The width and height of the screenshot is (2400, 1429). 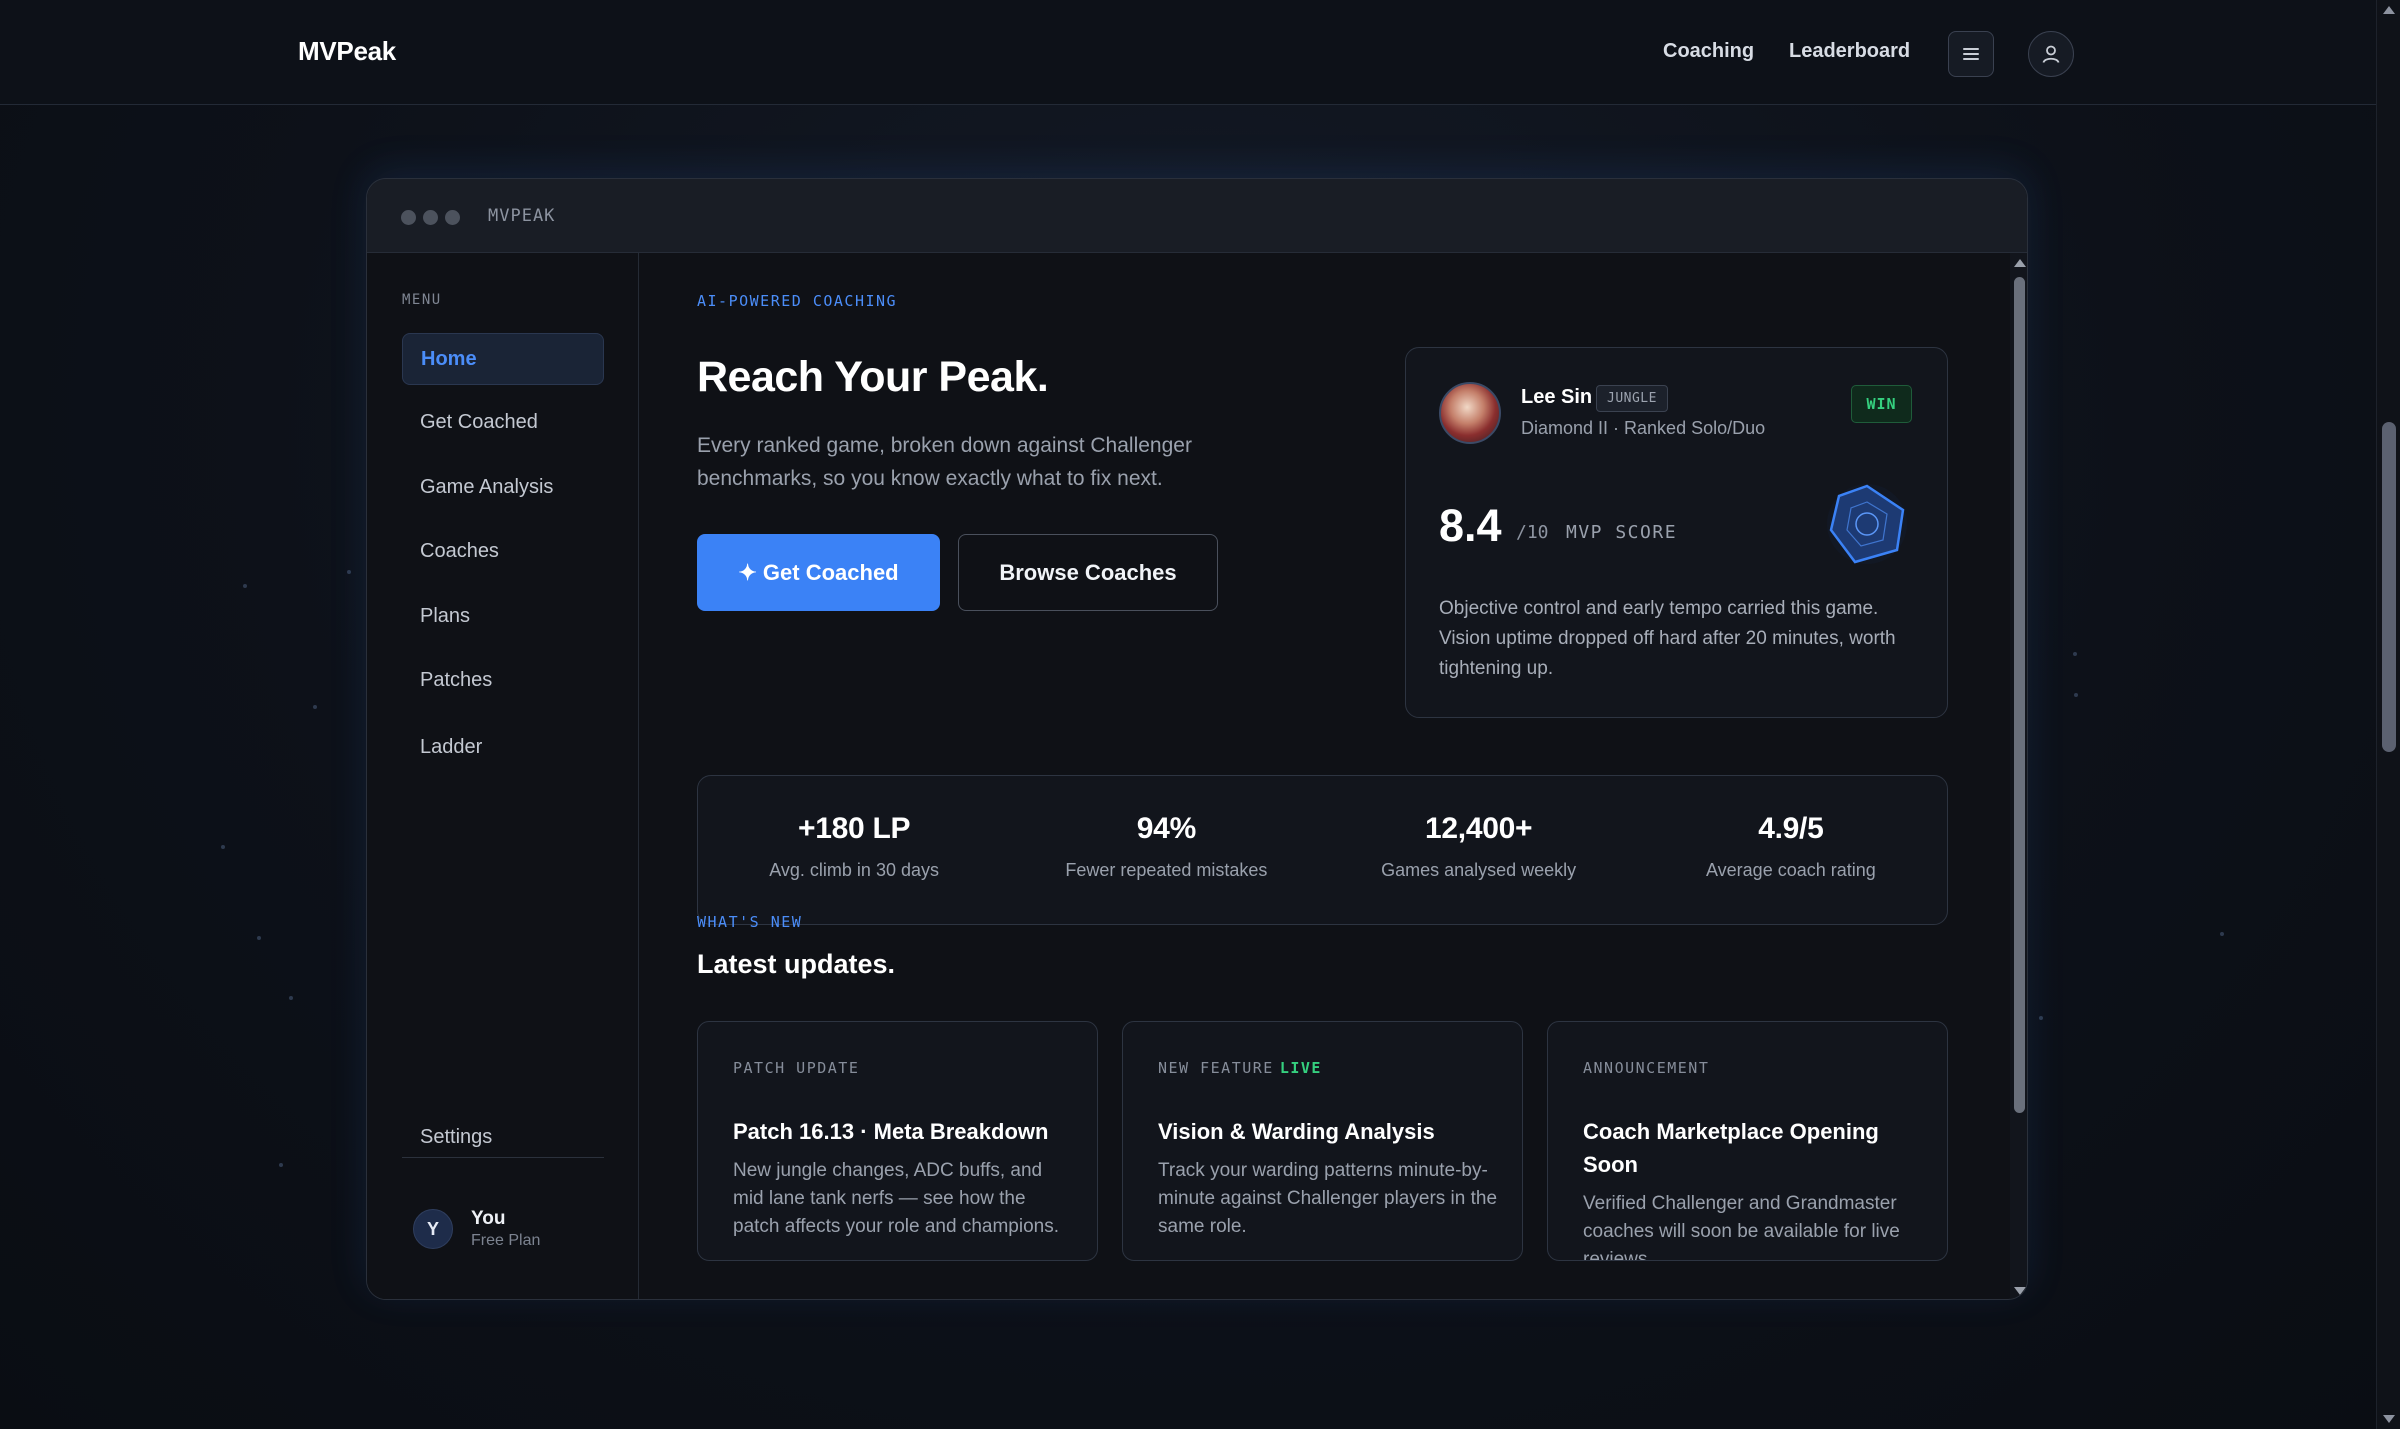 I want to click on update-tag: ANNOUNCEMENT, so click(x=1646, y=1068).